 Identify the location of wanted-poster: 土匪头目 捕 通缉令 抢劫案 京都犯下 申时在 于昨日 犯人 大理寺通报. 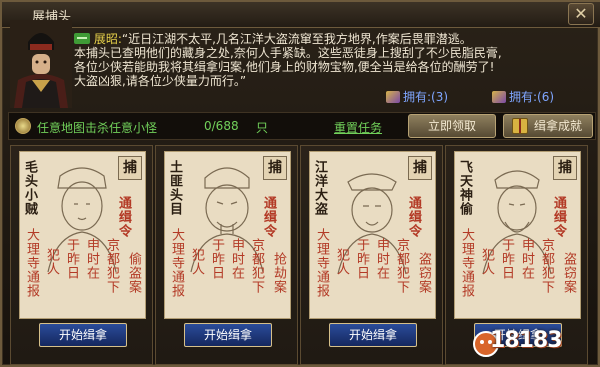
(227, 235).